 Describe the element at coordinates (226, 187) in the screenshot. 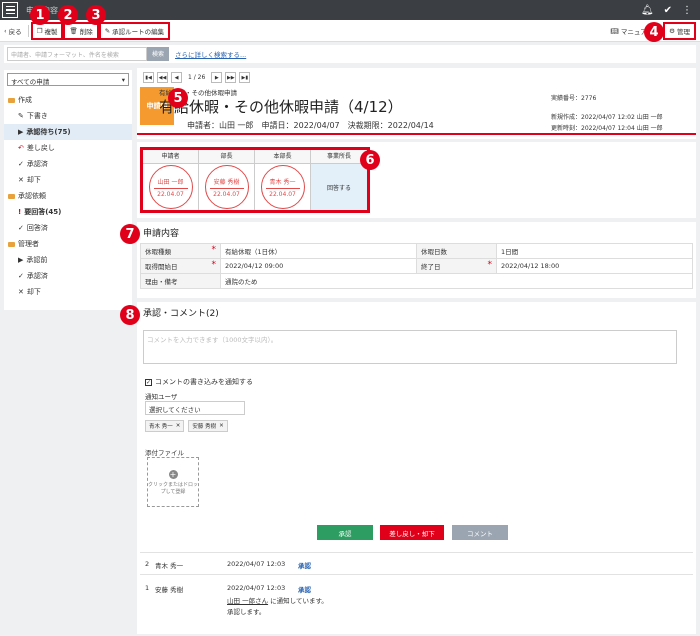

I see `approval-seal: 安藤 秀樹 22.04.07` at that location.